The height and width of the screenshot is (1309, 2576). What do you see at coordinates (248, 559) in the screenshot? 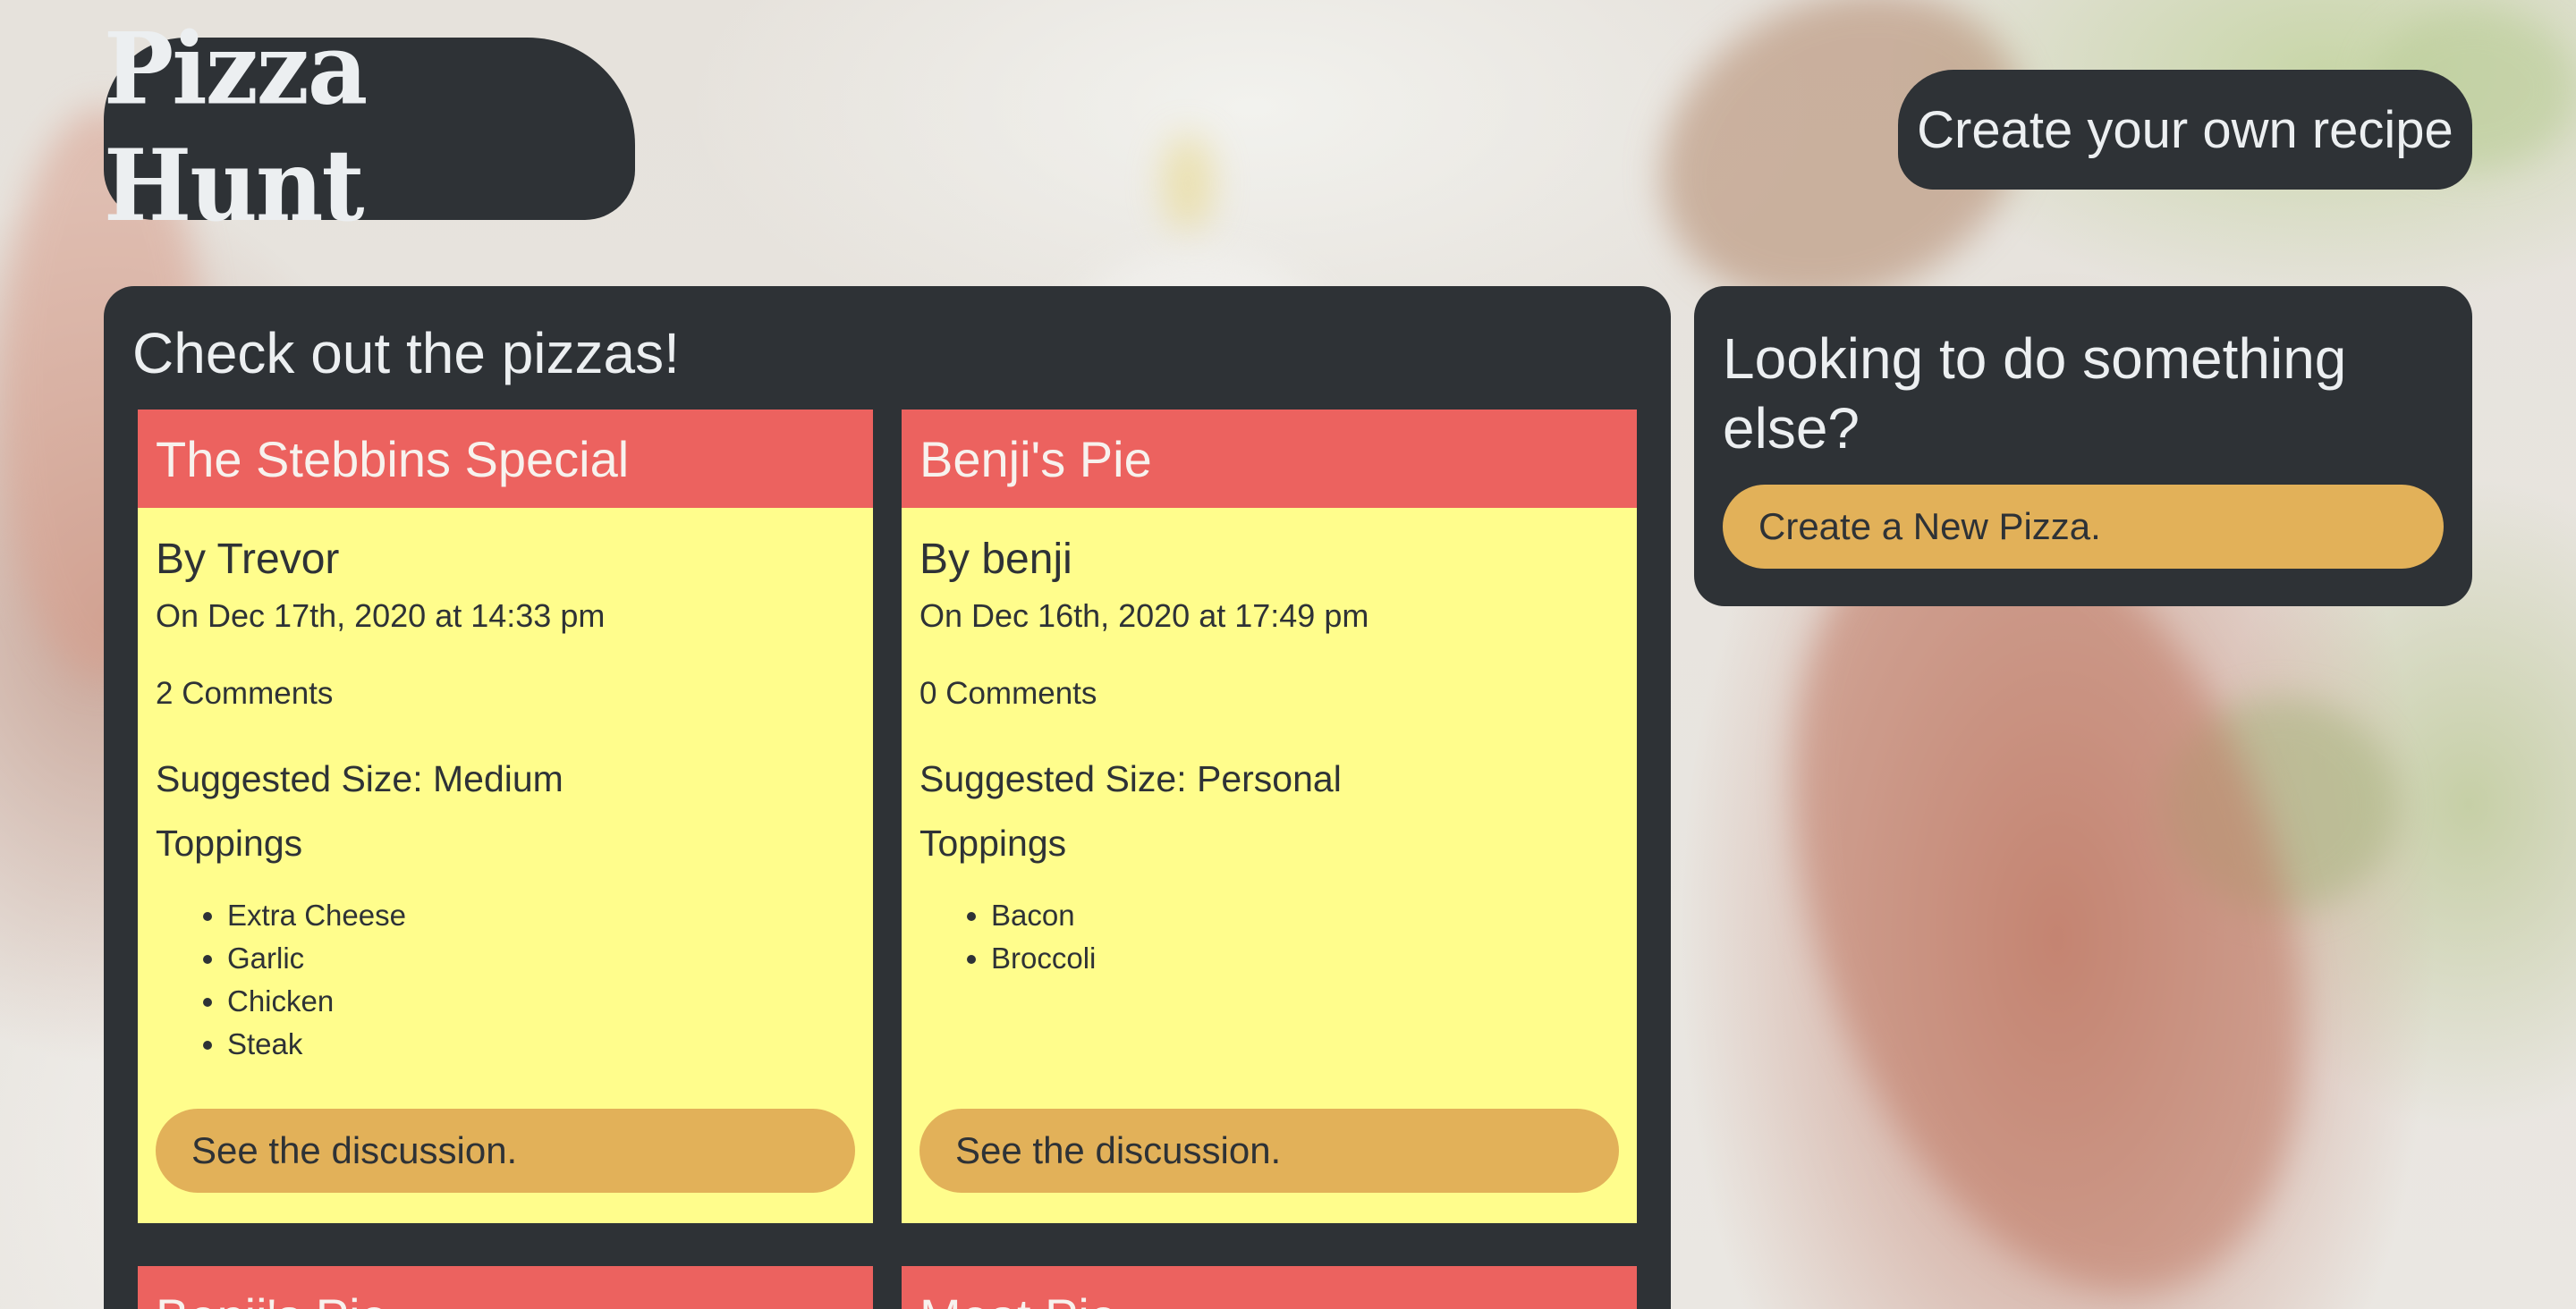
I see `pizza-author: By Trevor` at bounding box center [248, 559].